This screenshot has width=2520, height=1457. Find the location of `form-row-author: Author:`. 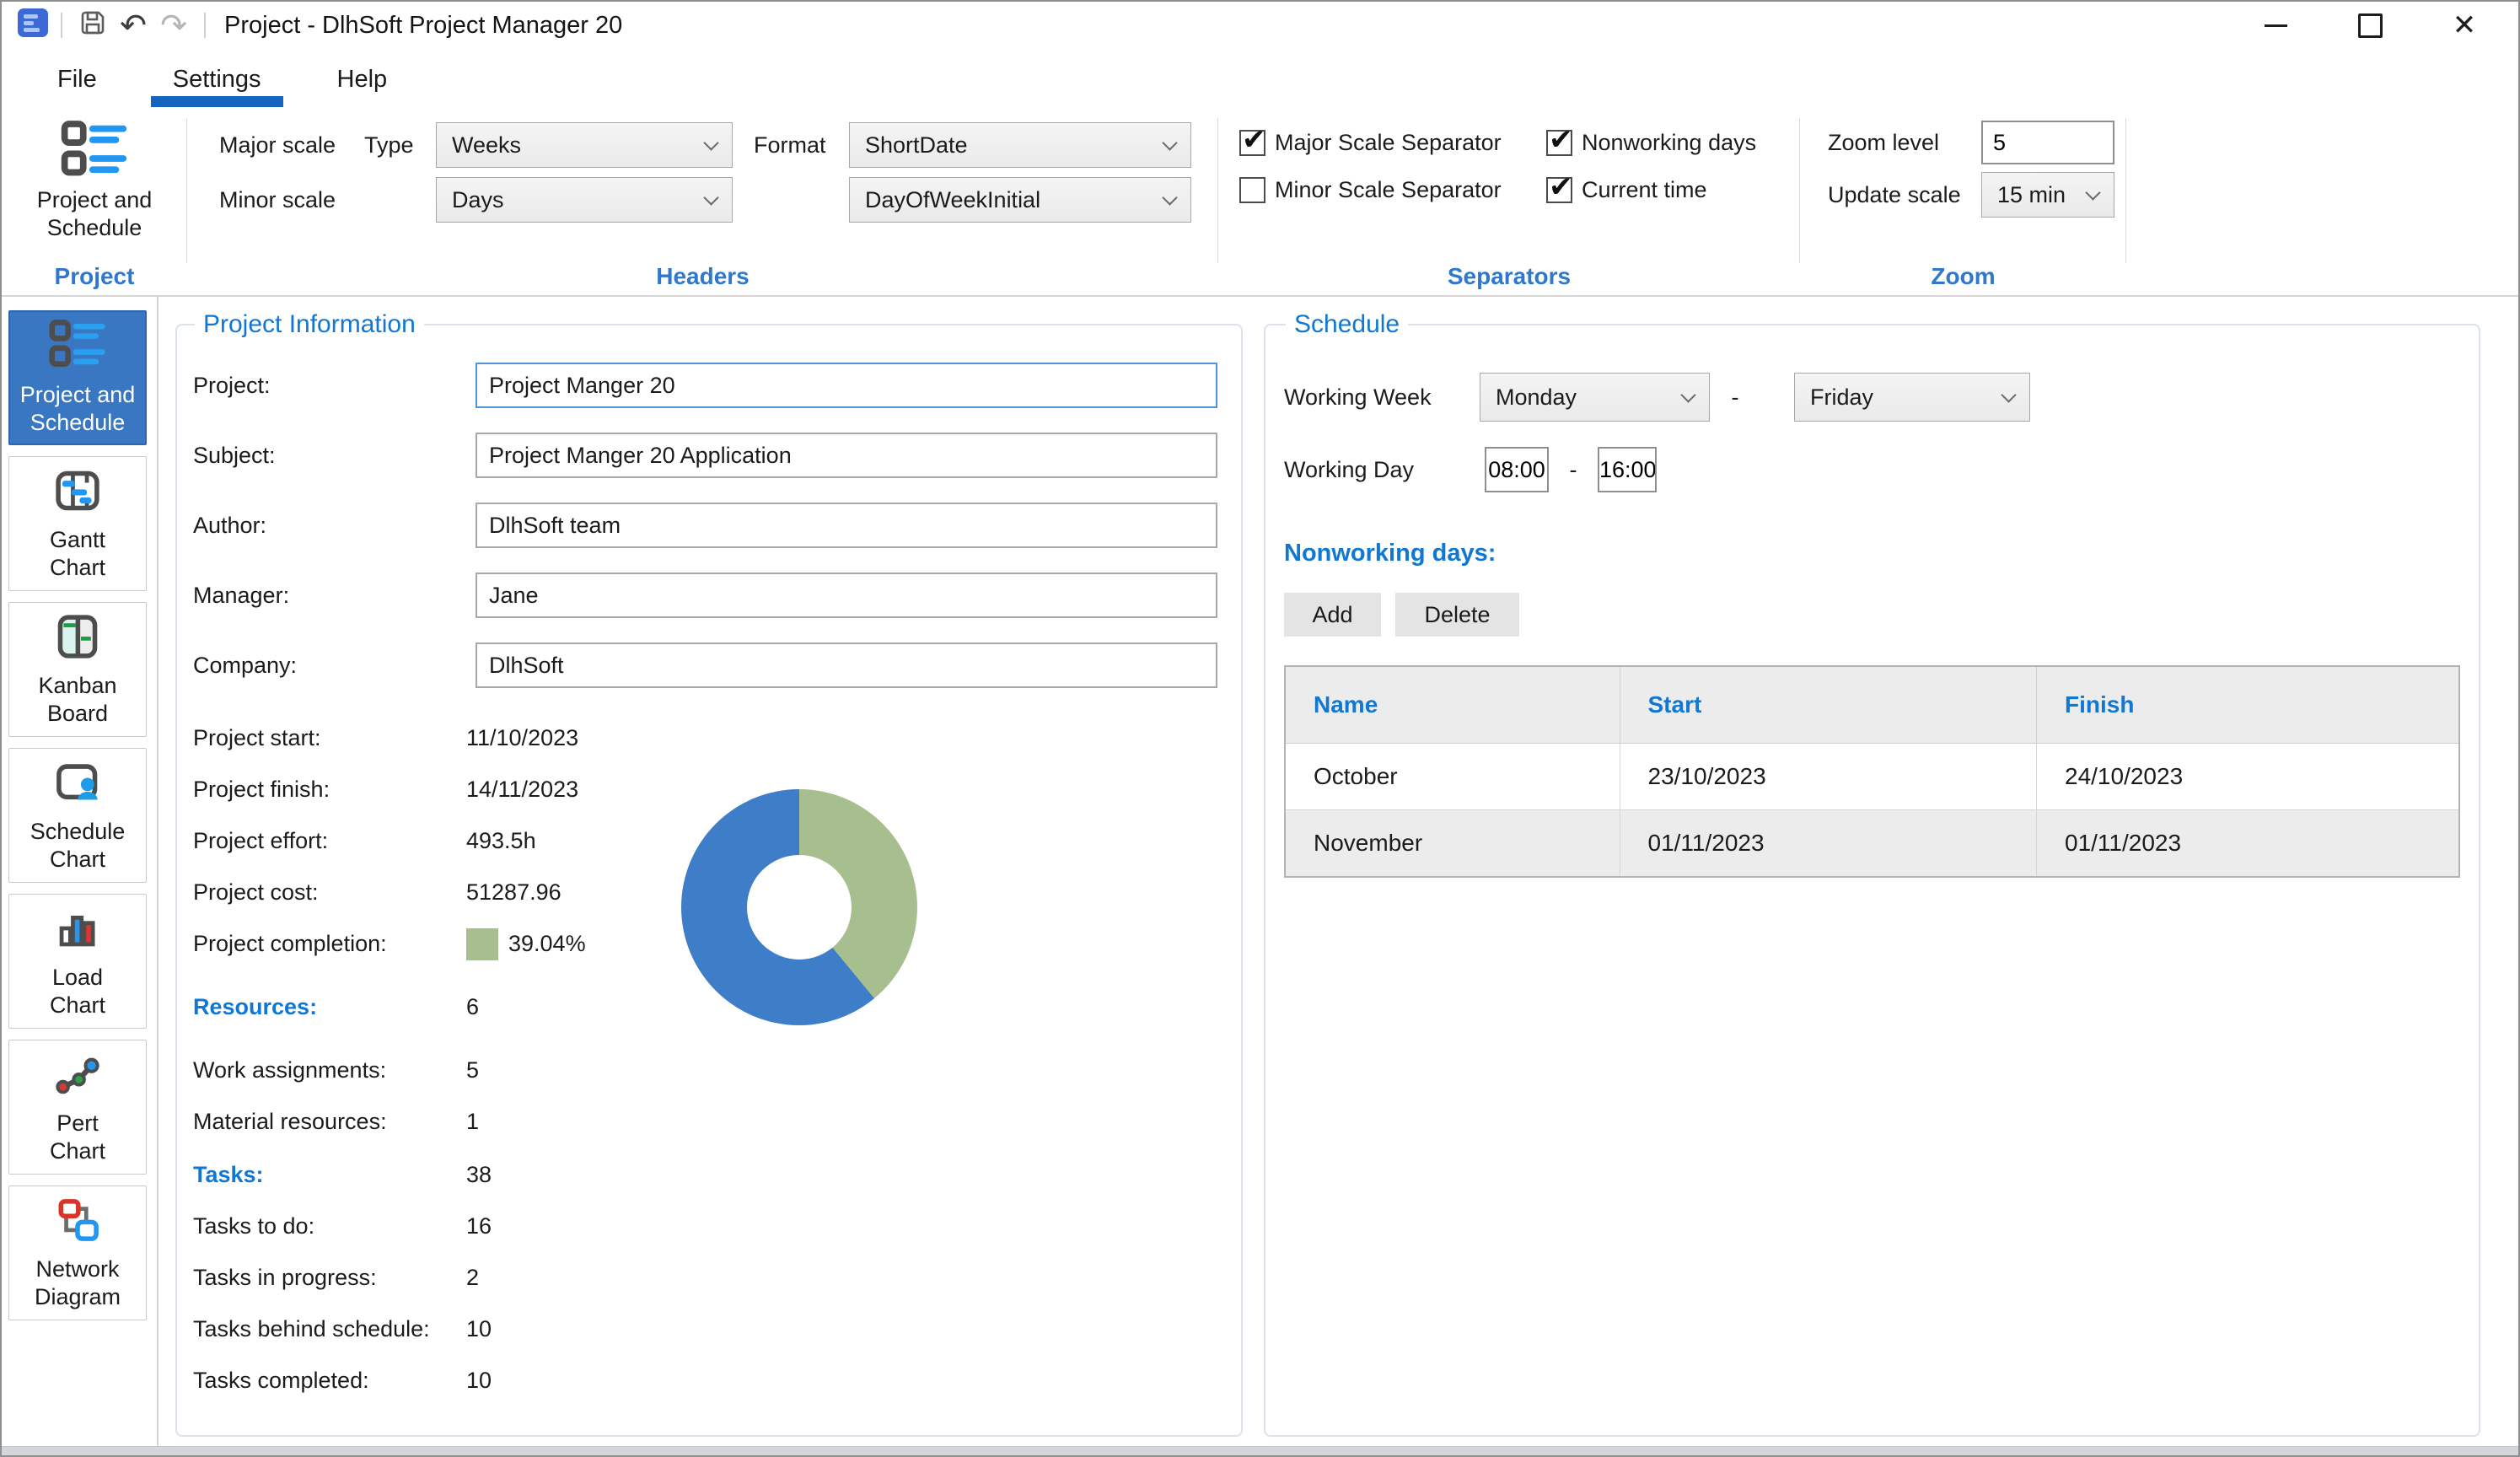

form-row-author: Author: is located at coordinates (717, 525).